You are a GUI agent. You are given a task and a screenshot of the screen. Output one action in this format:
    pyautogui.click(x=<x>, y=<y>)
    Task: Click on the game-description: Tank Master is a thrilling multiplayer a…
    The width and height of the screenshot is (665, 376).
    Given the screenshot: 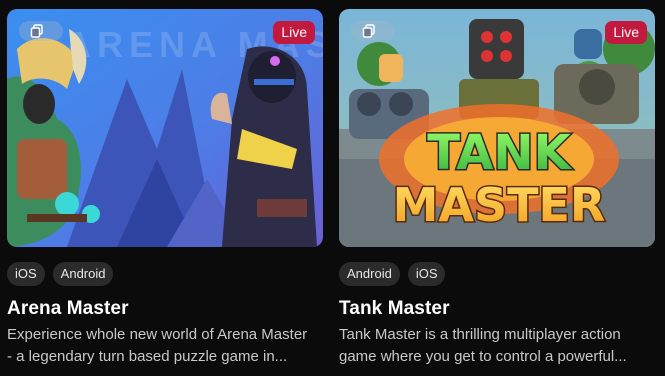 What is the action you would take?
    pyautogui.click(x=497, y=346)
    